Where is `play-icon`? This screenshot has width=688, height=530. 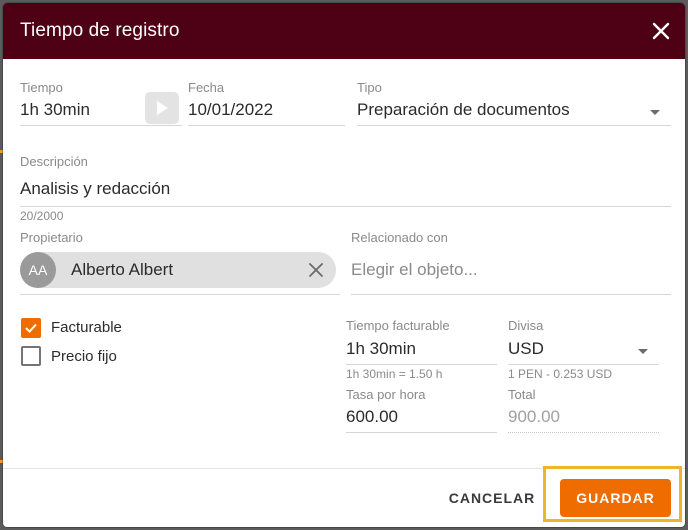
play-icon is located at coordinates (162, 108).